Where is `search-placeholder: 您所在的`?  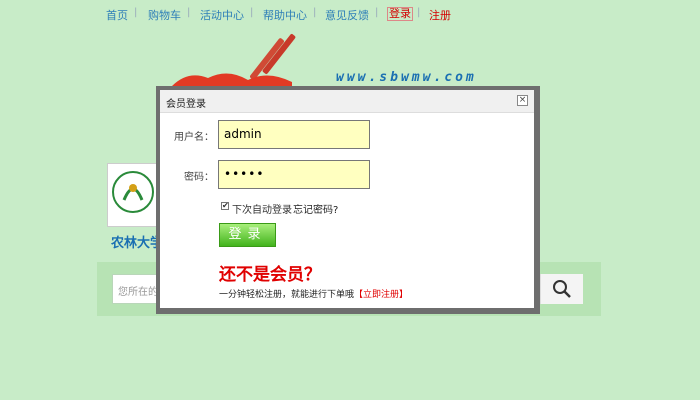
search-placeholder: 您所在的 is located at coordinates (138, 292).